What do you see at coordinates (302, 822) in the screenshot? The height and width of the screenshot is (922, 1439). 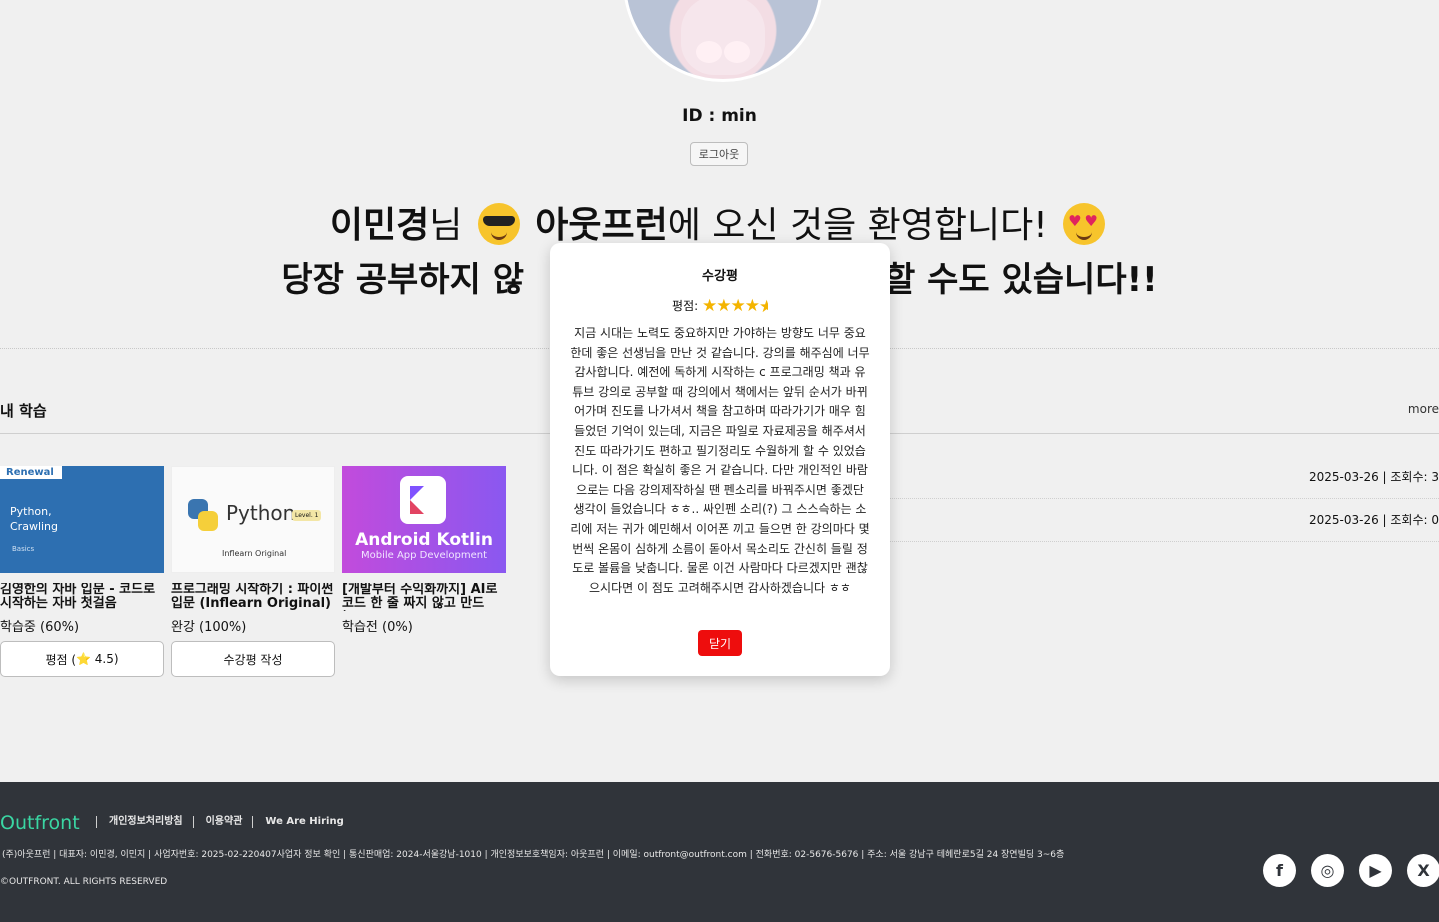 I see `hiring-link: We Are Hiring` at bounding box center [302, 822].